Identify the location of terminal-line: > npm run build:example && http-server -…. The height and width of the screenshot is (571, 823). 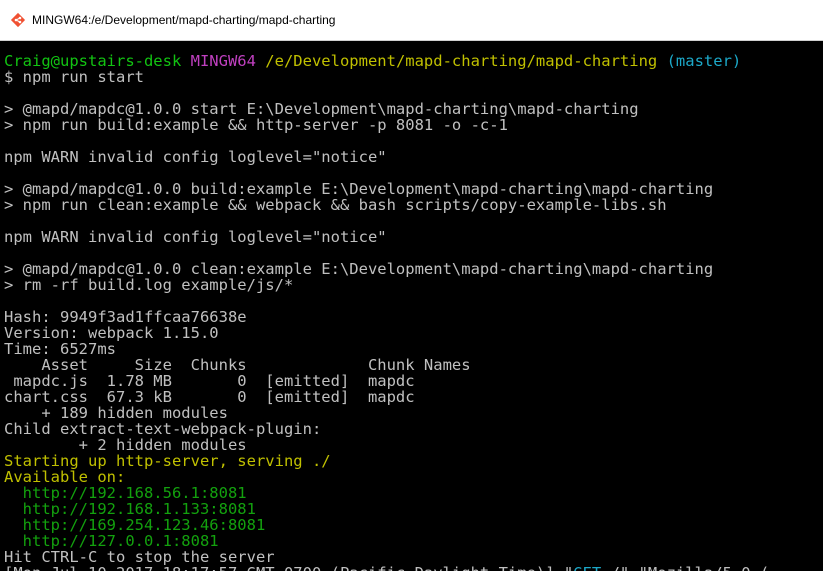
(386, 125).